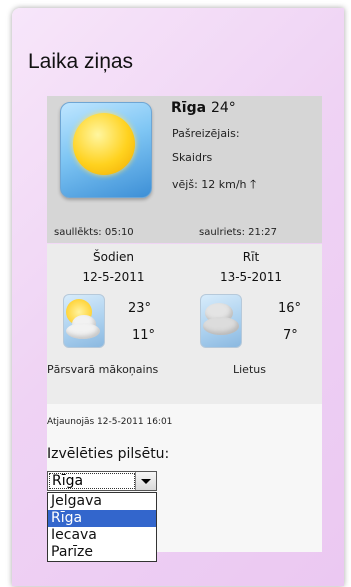 The height and width of the screenshot is (587, 351). Describe the element at coordinates (251, 267) in the screenshot. I see `forecast-day-tomorrow: Rīt 13-5-2011` at that location.